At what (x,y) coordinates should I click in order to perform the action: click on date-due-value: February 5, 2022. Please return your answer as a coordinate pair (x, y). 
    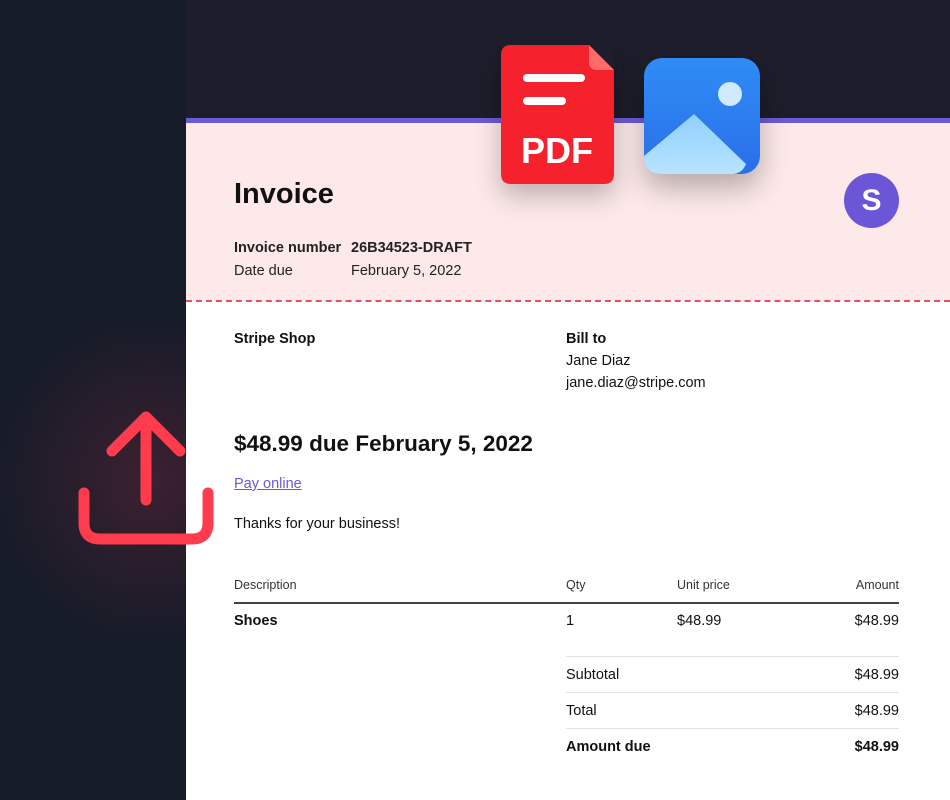
    Looking at the image, I should click on (406, 271).